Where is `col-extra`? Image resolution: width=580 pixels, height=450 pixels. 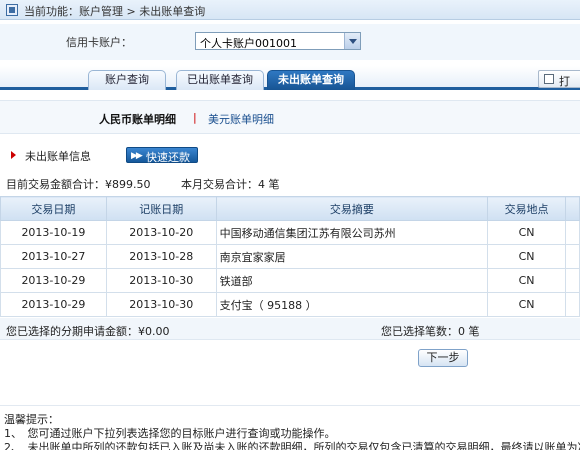
col-extra is located at coordinates (572, 208).